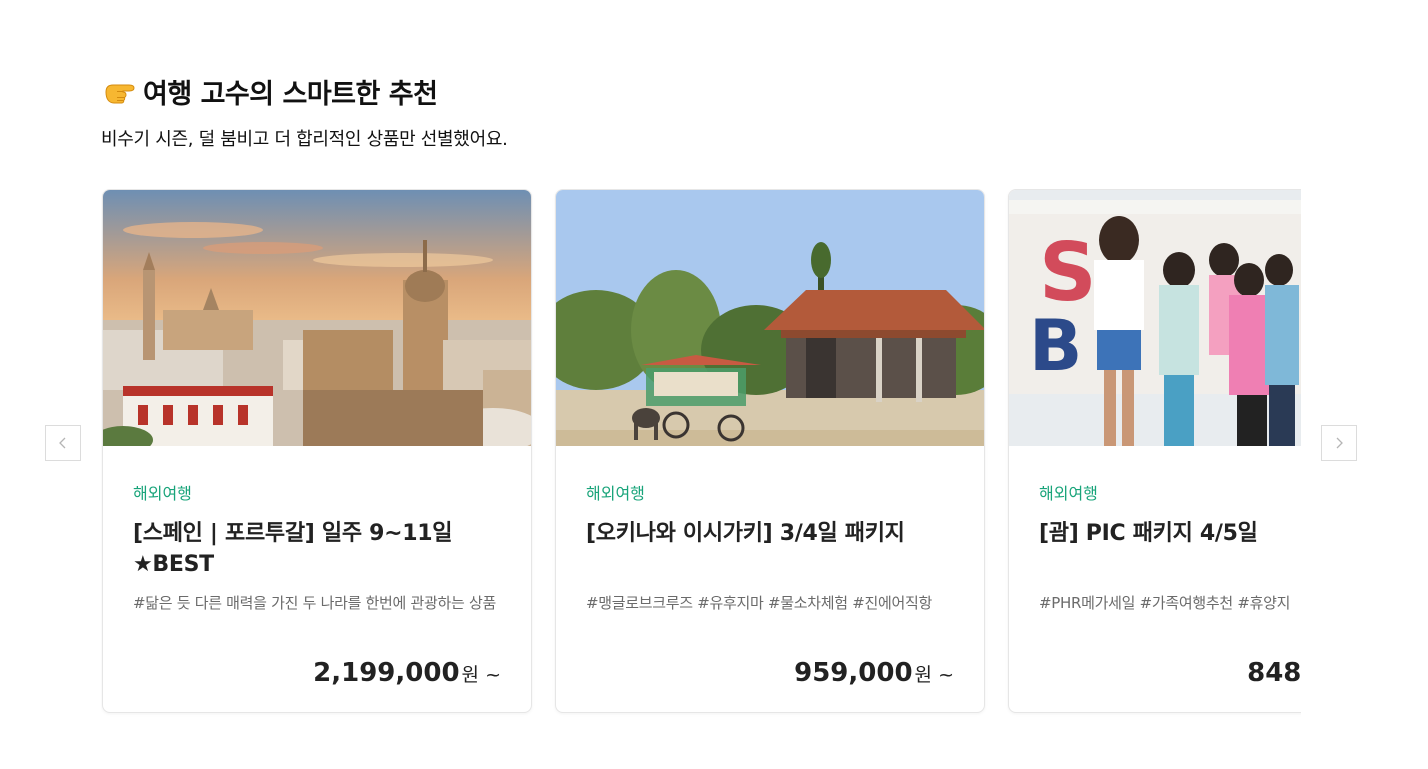 The width and height of the screenshot is (1428, 769). Describe the element at coordinates (304, 139) in the screenshot. I see `section-subtitle: 비수기 시즌, 덜 붐비고 더 합리적인 상품만 선별했어요.` at that location.